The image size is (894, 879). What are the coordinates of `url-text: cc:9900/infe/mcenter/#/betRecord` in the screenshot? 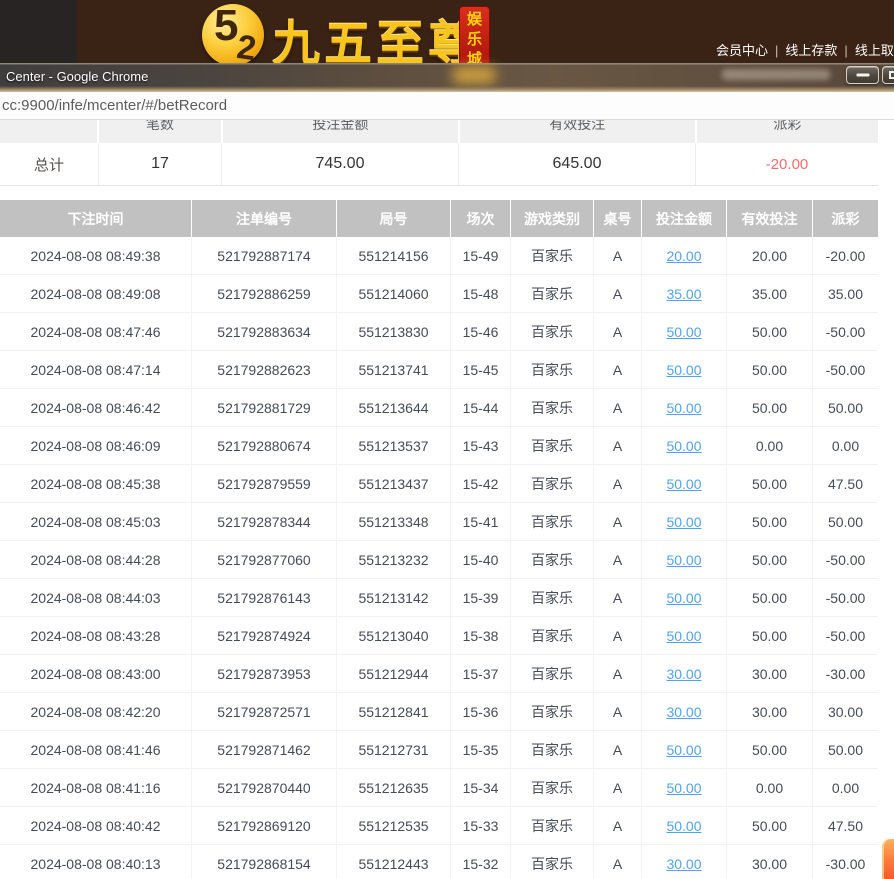 It's located at (114, 105).